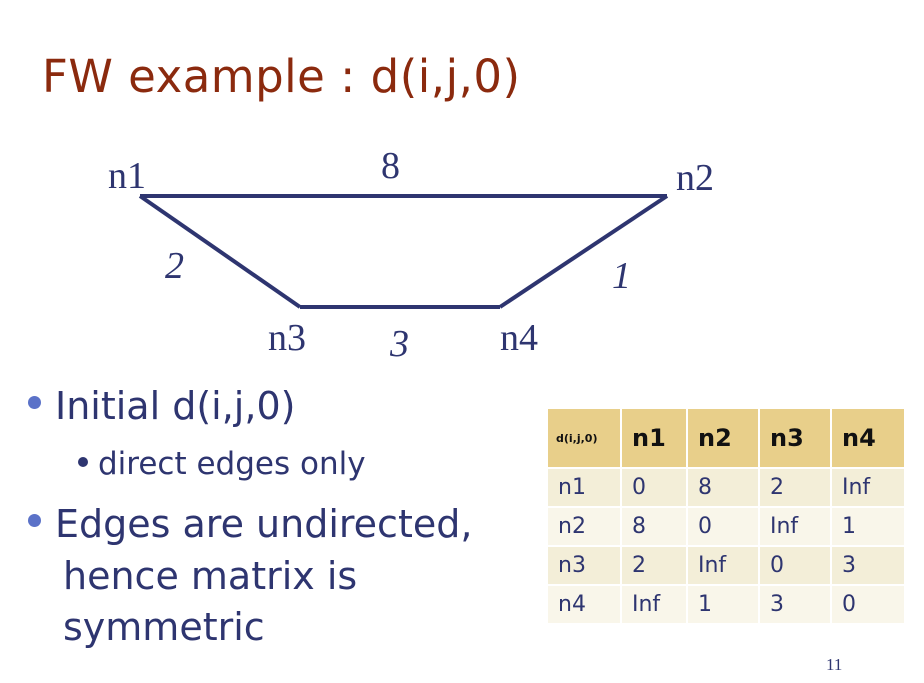 This screenshot has height=683, width=924. I want to click on bullet-initial: Initial d(i,j,0), so click(161, 406).